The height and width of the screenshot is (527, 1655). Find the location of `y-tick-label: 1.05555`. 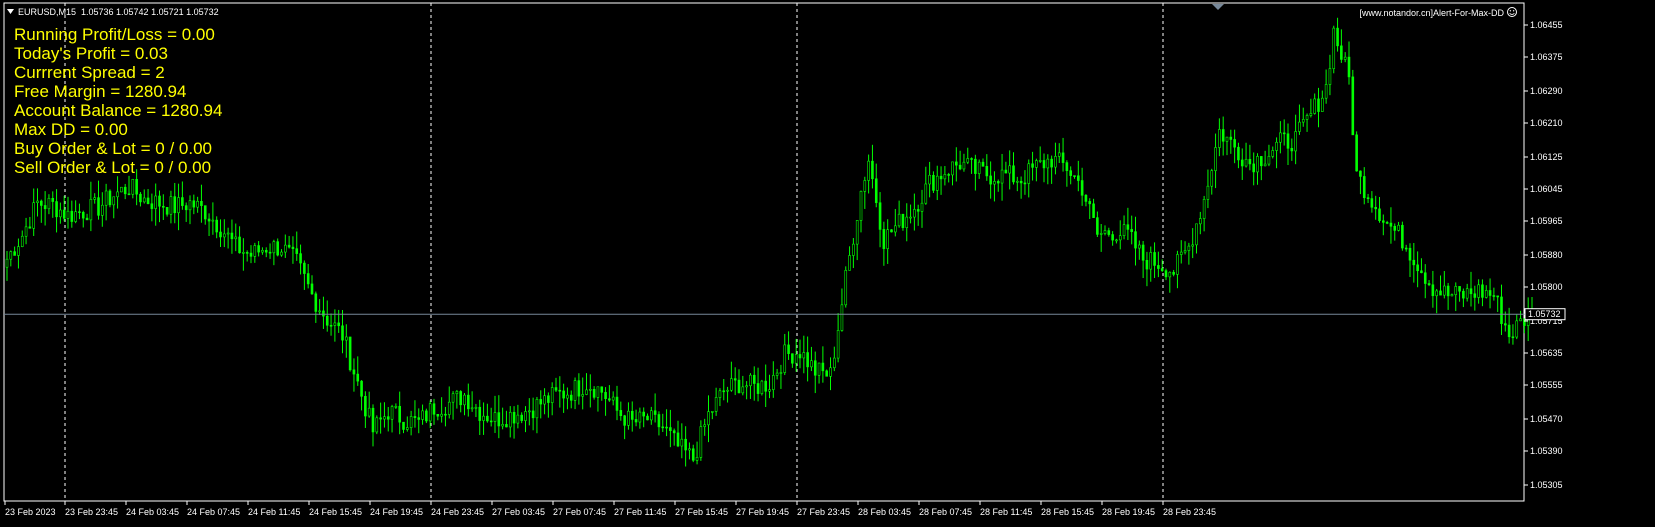

y-tick-label: 1.05555 is located at coordinates (1546, 385).